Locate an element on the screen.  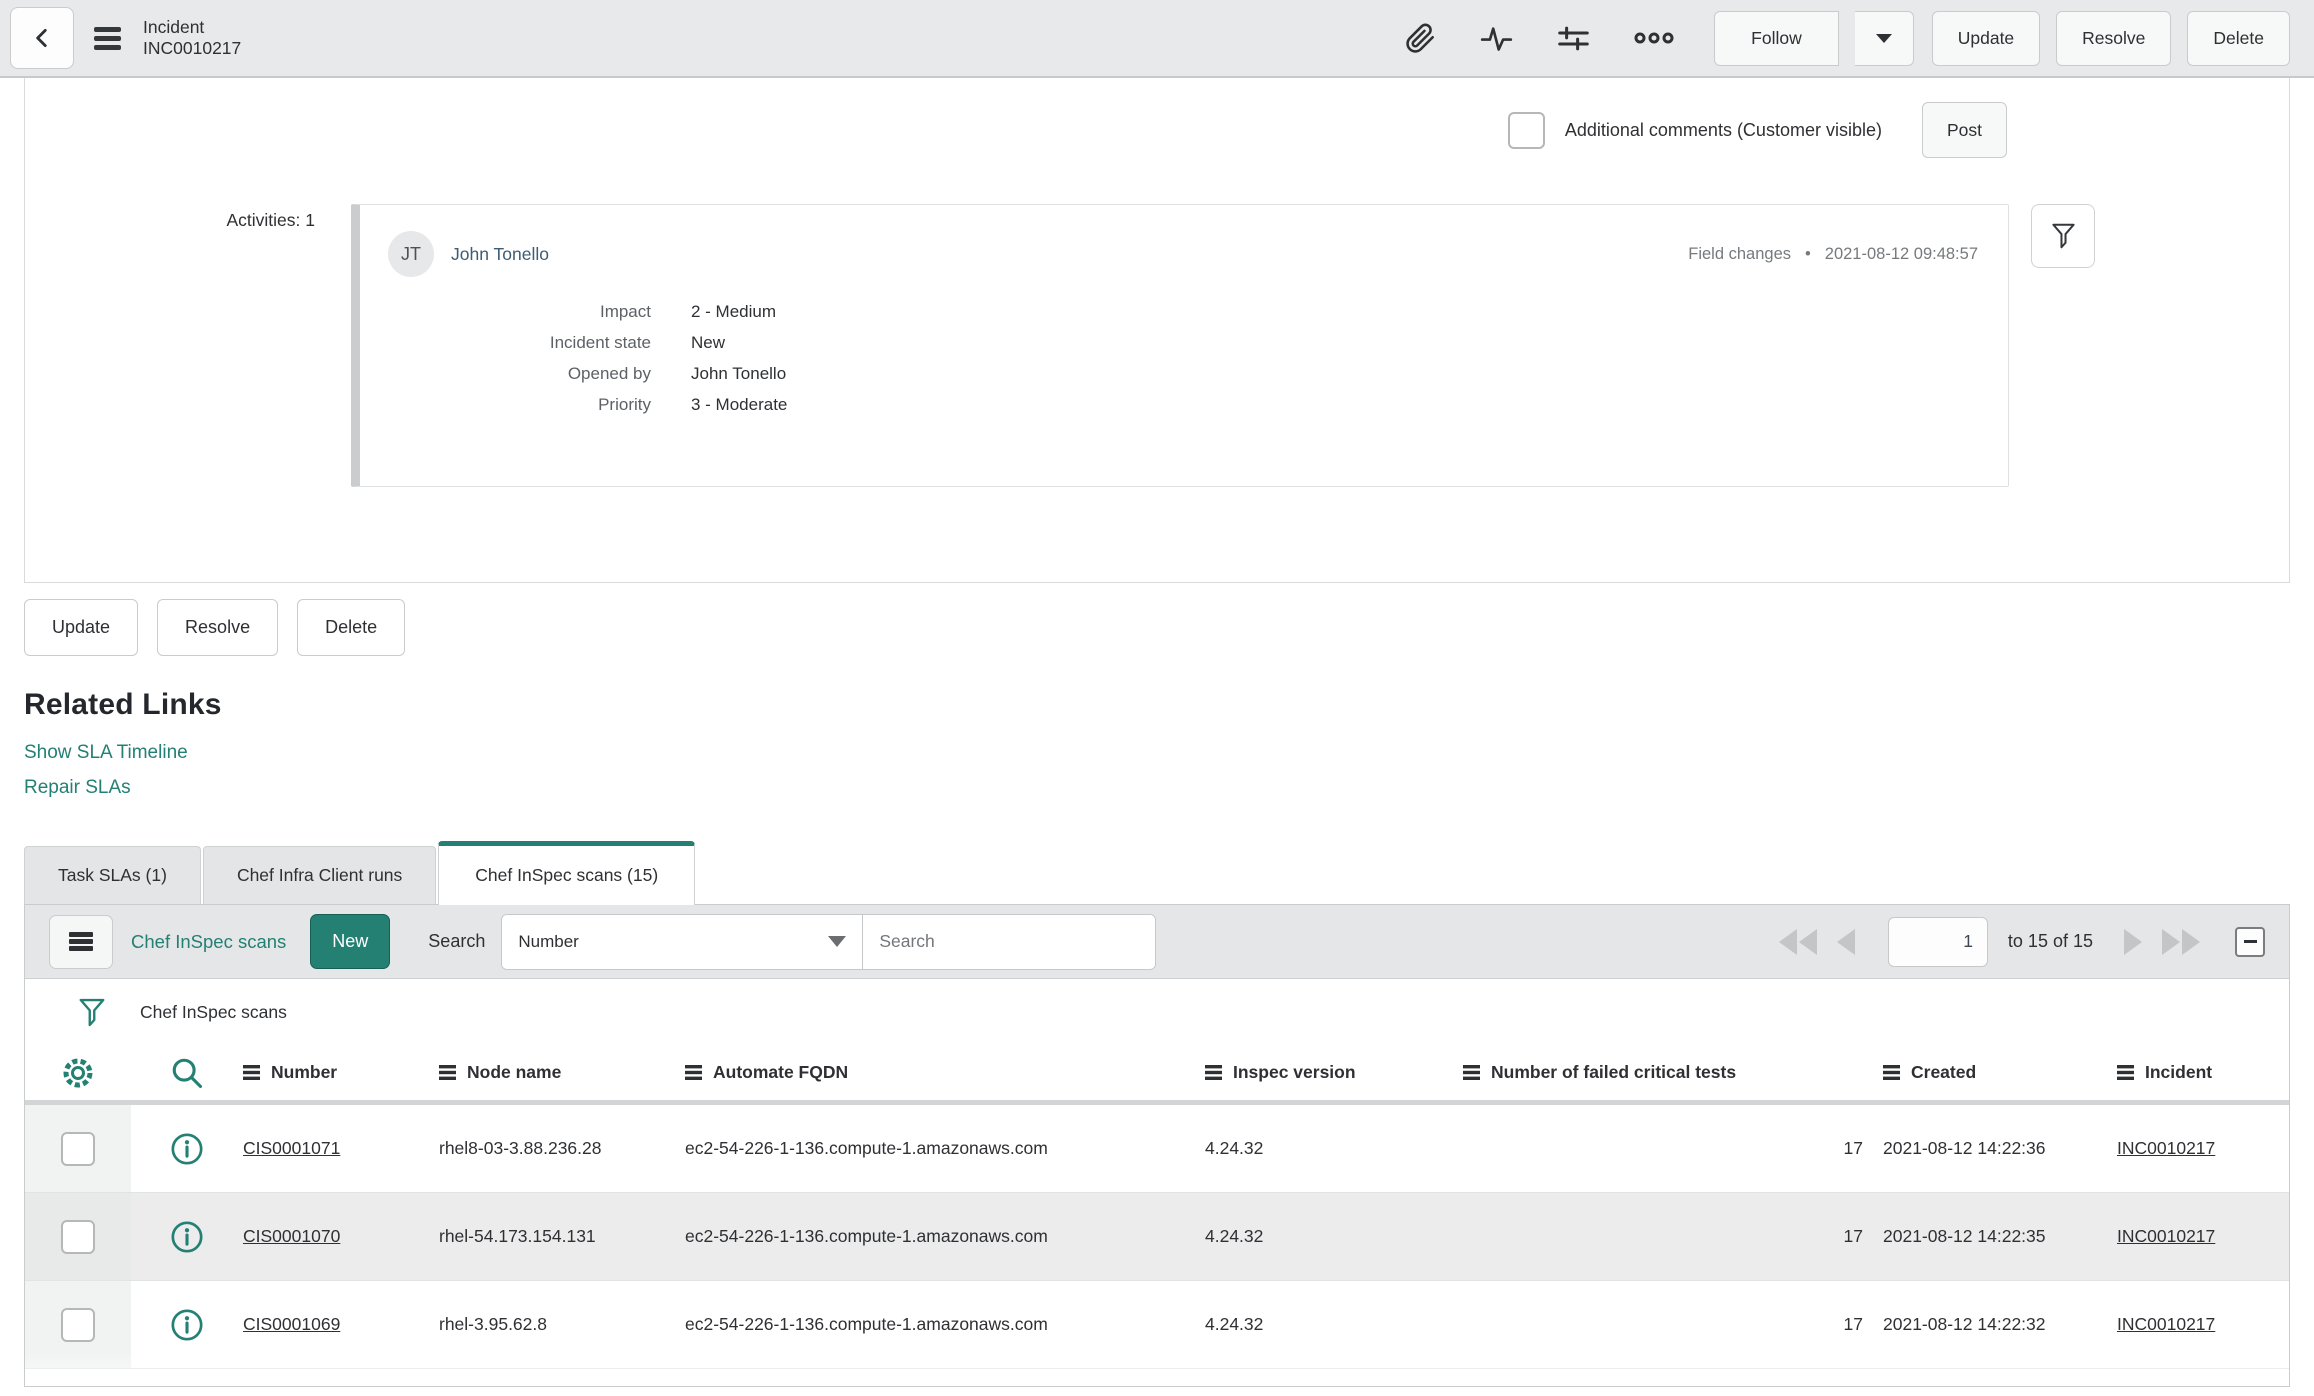
attachment-paperclip-icon is located at coordinates (1420, 38).